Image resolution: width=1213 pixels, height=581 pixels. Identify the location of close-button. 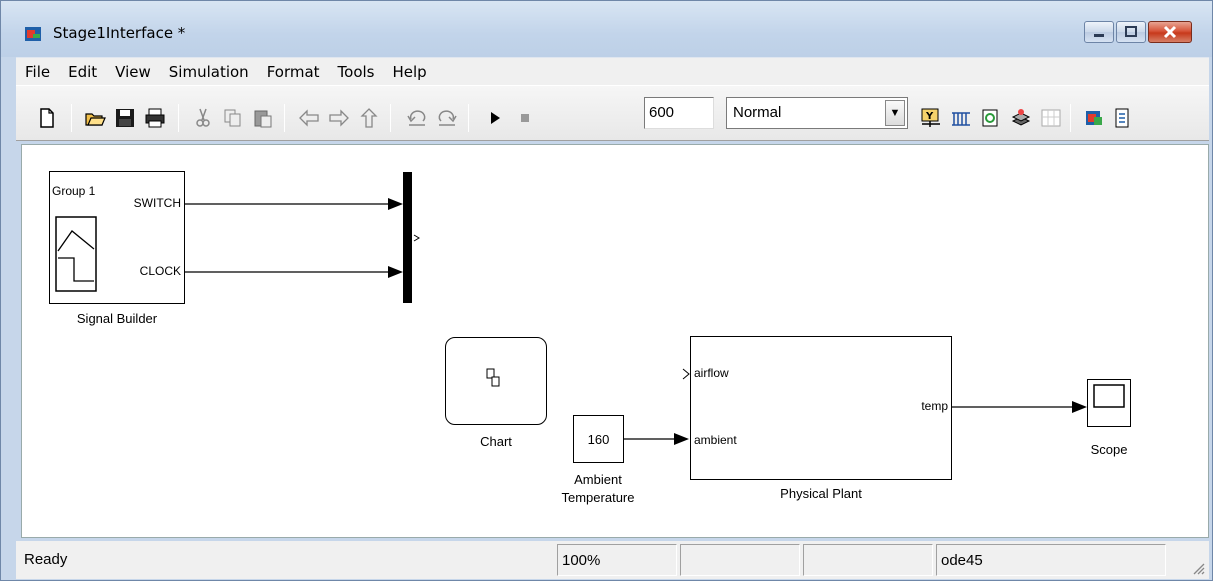
(1170, 32).